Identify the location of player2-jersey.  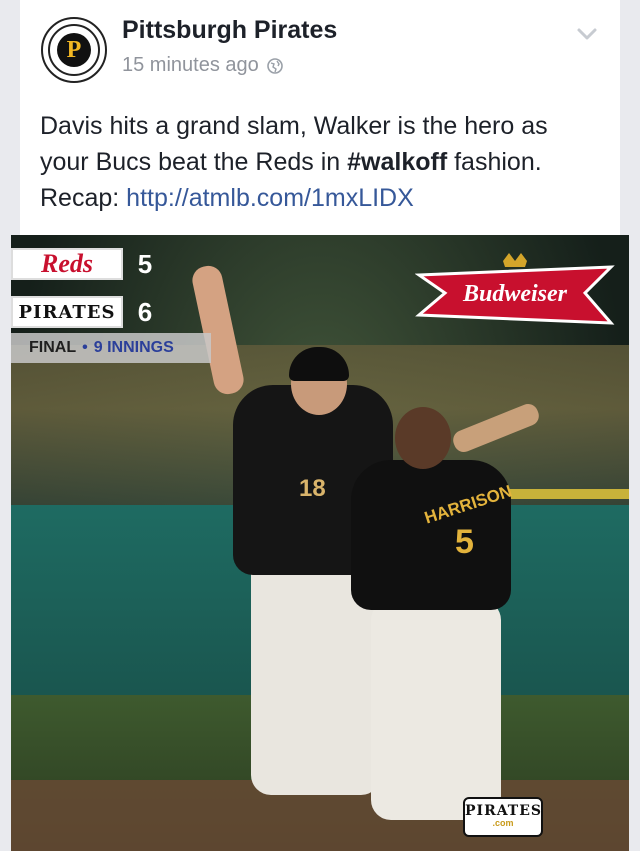
(431, 535).